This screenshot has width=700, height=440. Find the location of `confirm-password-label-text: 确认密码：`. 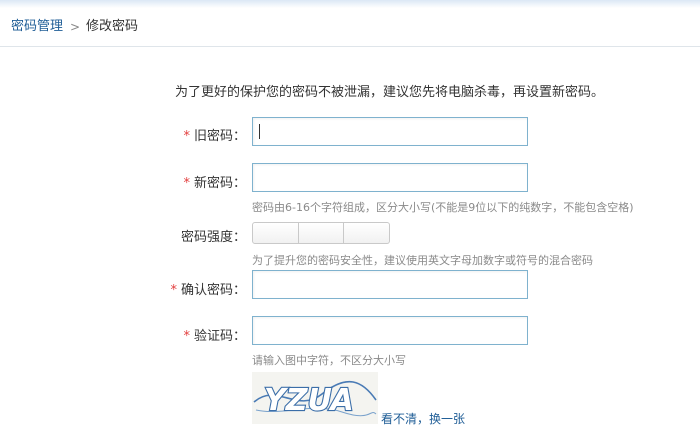

confirm-password-label-text: 确认密码： is located at coordinates (213, 290).